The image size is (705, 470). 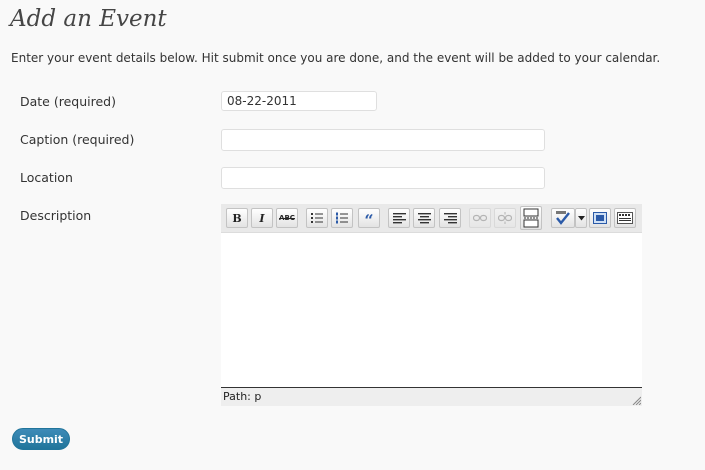 I want to click on kitchen-sink-icon, so click(x=625, y=218).